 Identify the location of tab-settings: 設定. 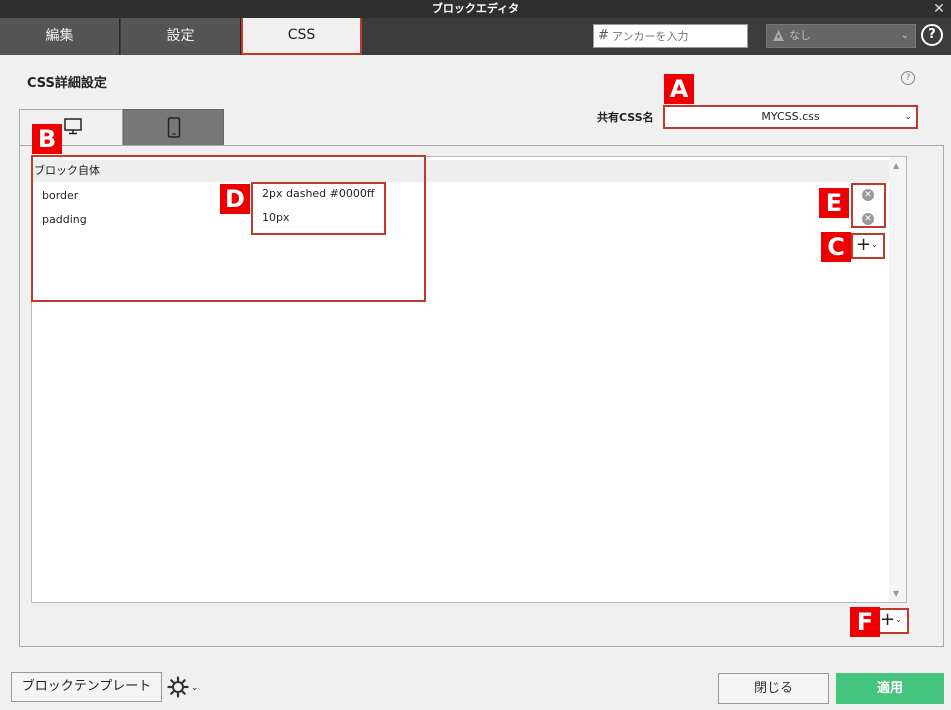
(181, 36).